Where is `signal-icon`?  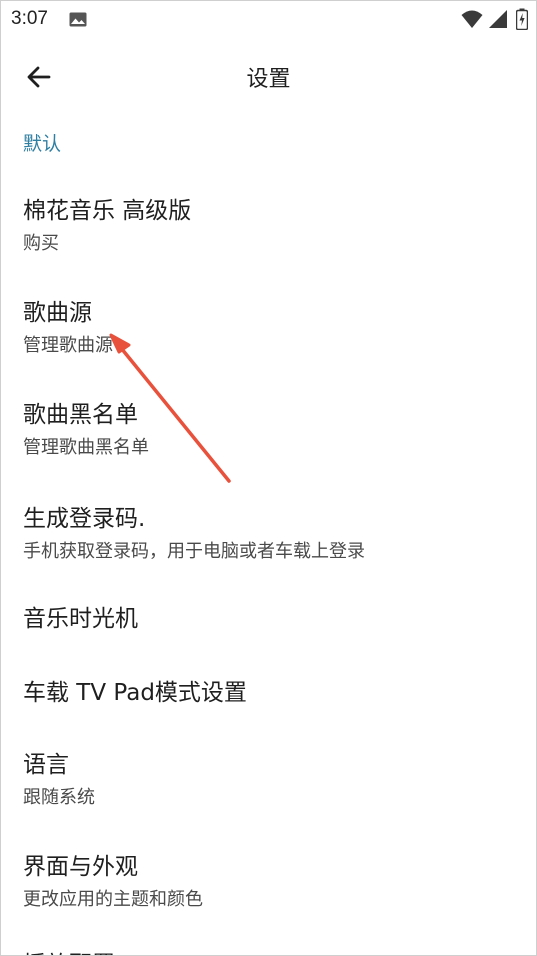 signal-icon is located at coordinates (498, 19).